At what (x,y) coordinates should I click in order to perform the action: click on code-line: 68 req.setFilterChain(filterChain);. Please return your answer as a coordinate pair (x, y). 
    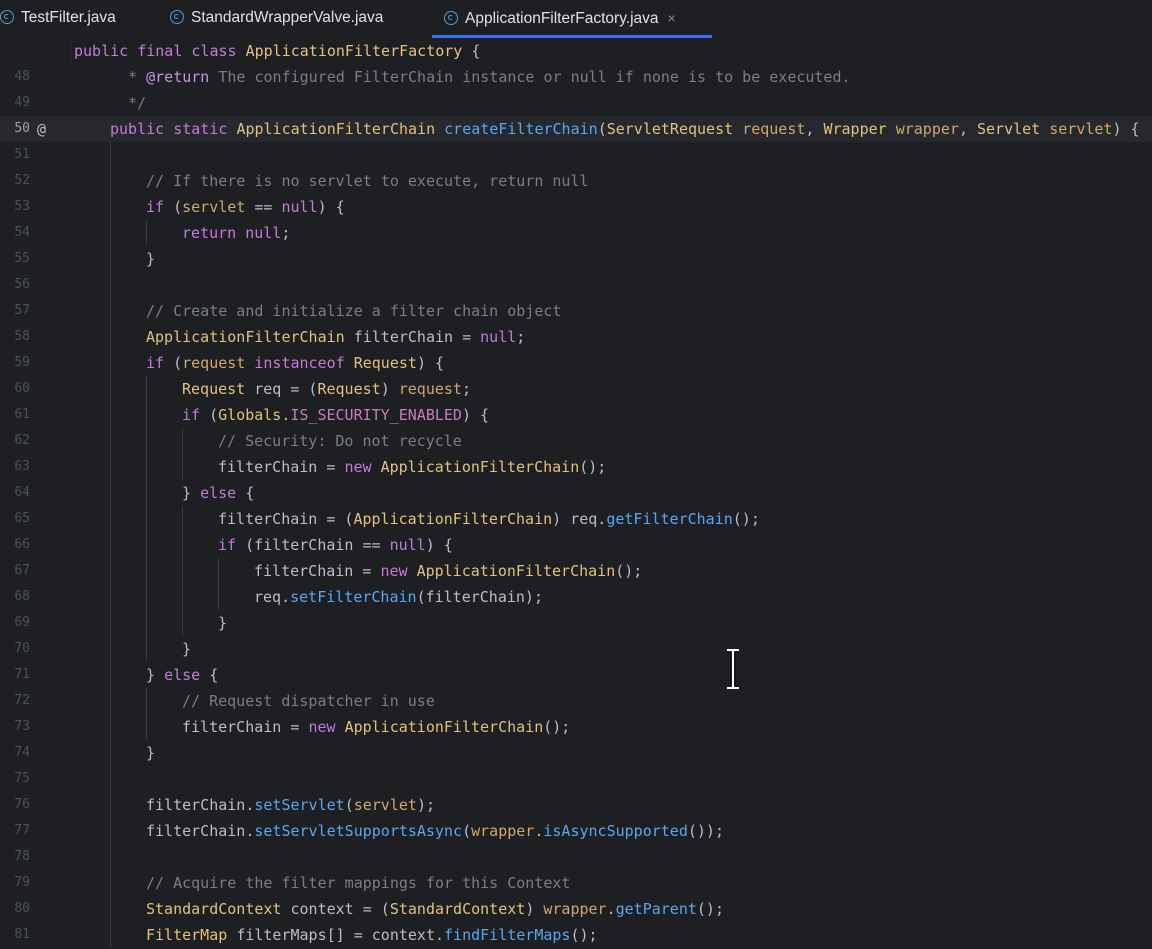
    Looking at the image, I should click on (576, 597).